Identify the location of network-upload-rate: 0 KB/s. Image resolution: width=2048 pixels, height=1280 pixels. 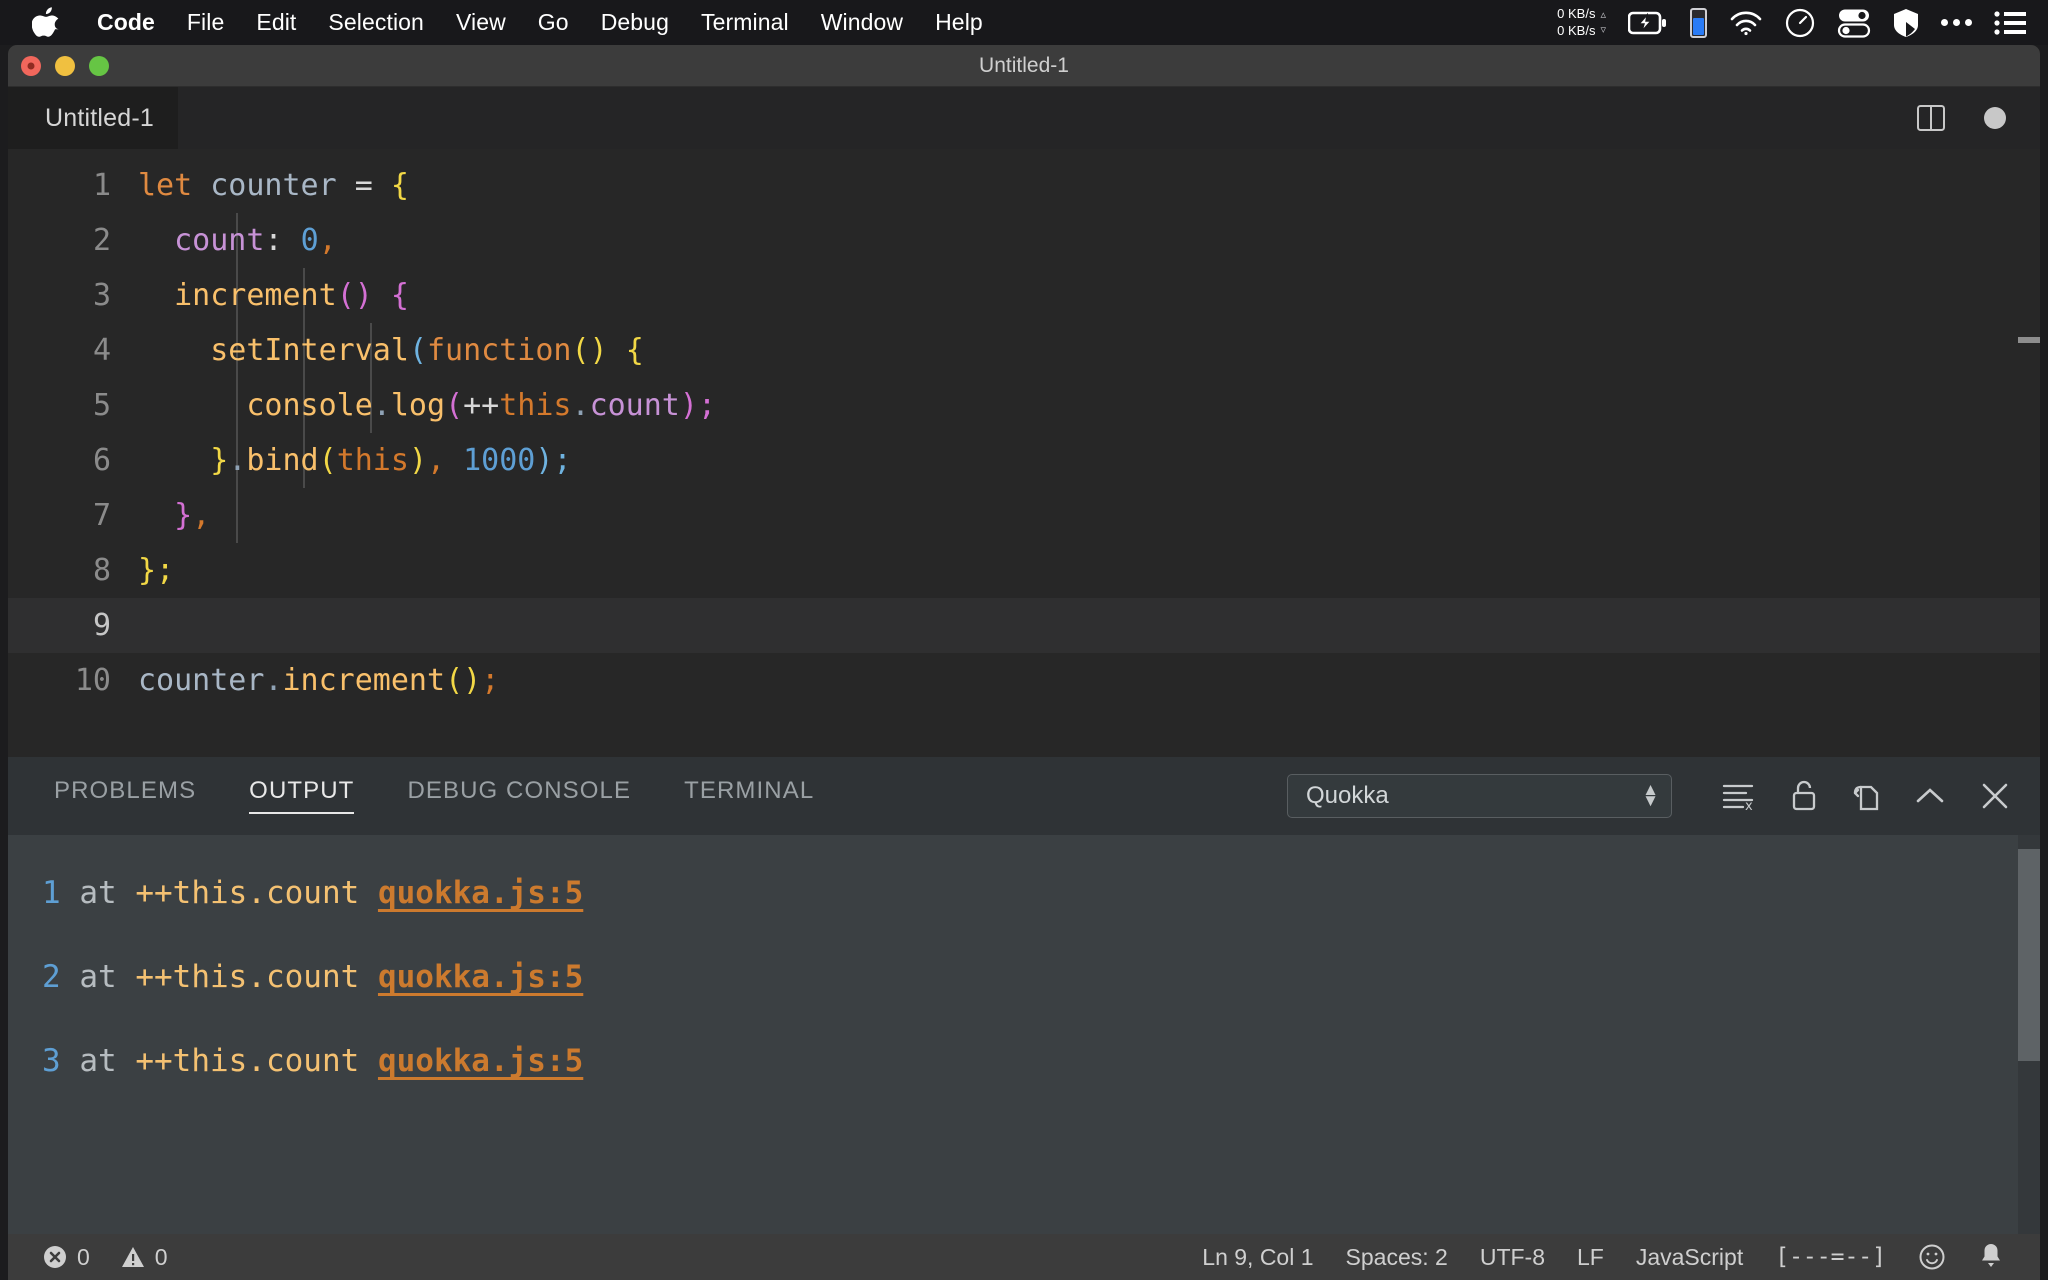
(1576, 13).